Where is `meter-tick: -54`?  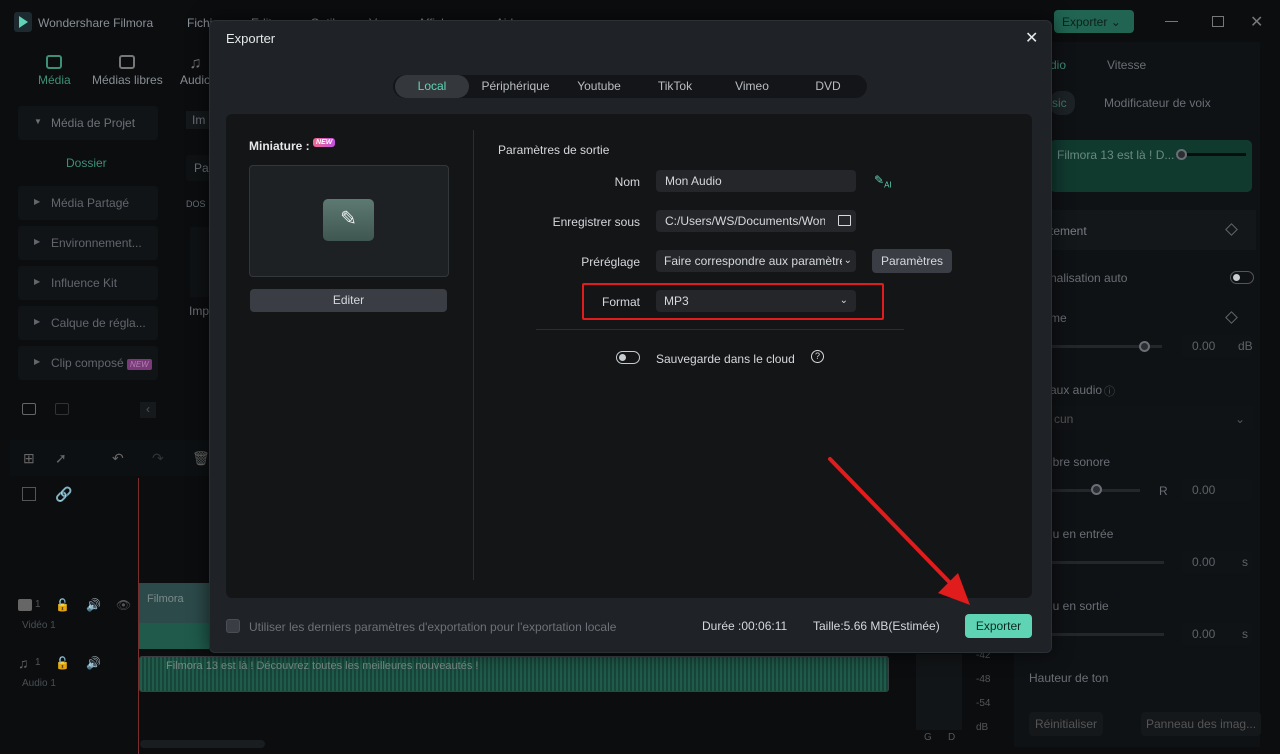
meter-tick: -54 is located at coordinates (983, 703).